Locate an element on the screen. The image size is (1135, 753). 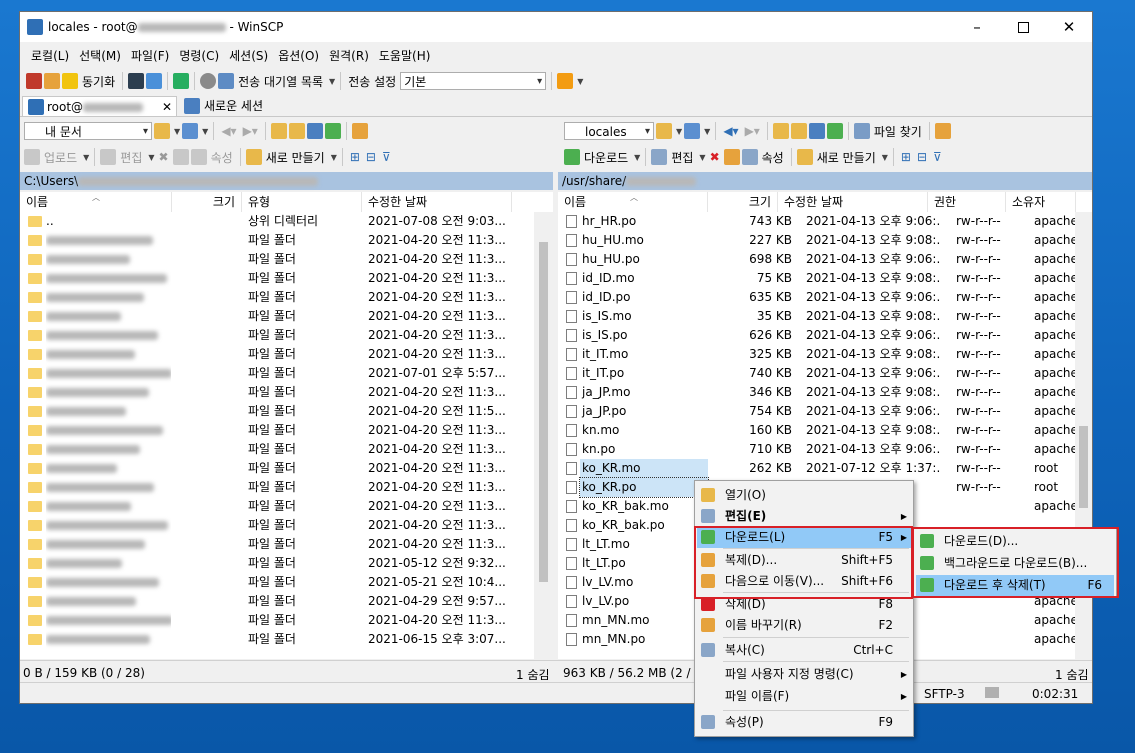
context-menu-item: 속성(P) F9 is located at coordinates (804, 722).